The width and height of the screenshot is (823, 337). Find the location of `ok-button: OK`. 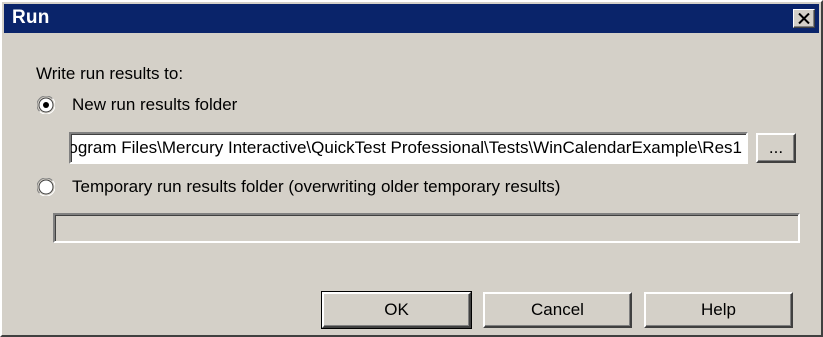

ok-button: OK is located at coordinates (396, 310).